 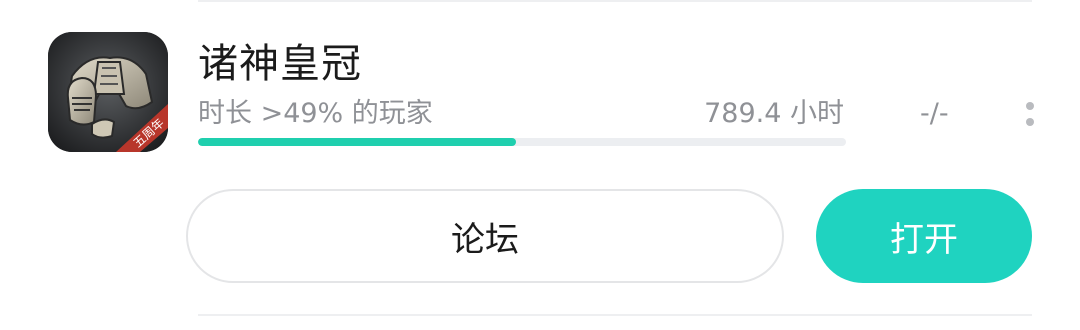 What do you see at coordinates (774, 113) in the screenshot?
I see `playtime-value: 789.4 小时` at bounding box center [774, 113].